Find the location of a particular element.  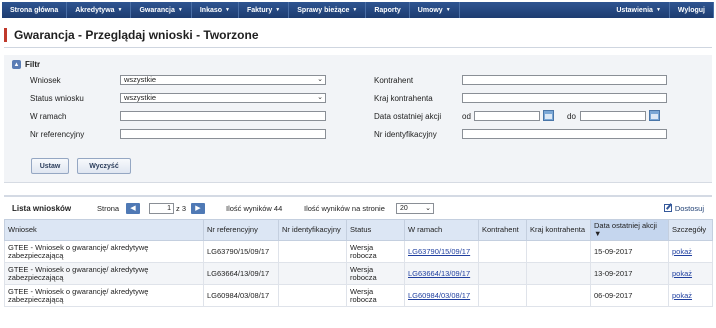

wniosek-label: Wniosek is located at coordinates (45, 80).